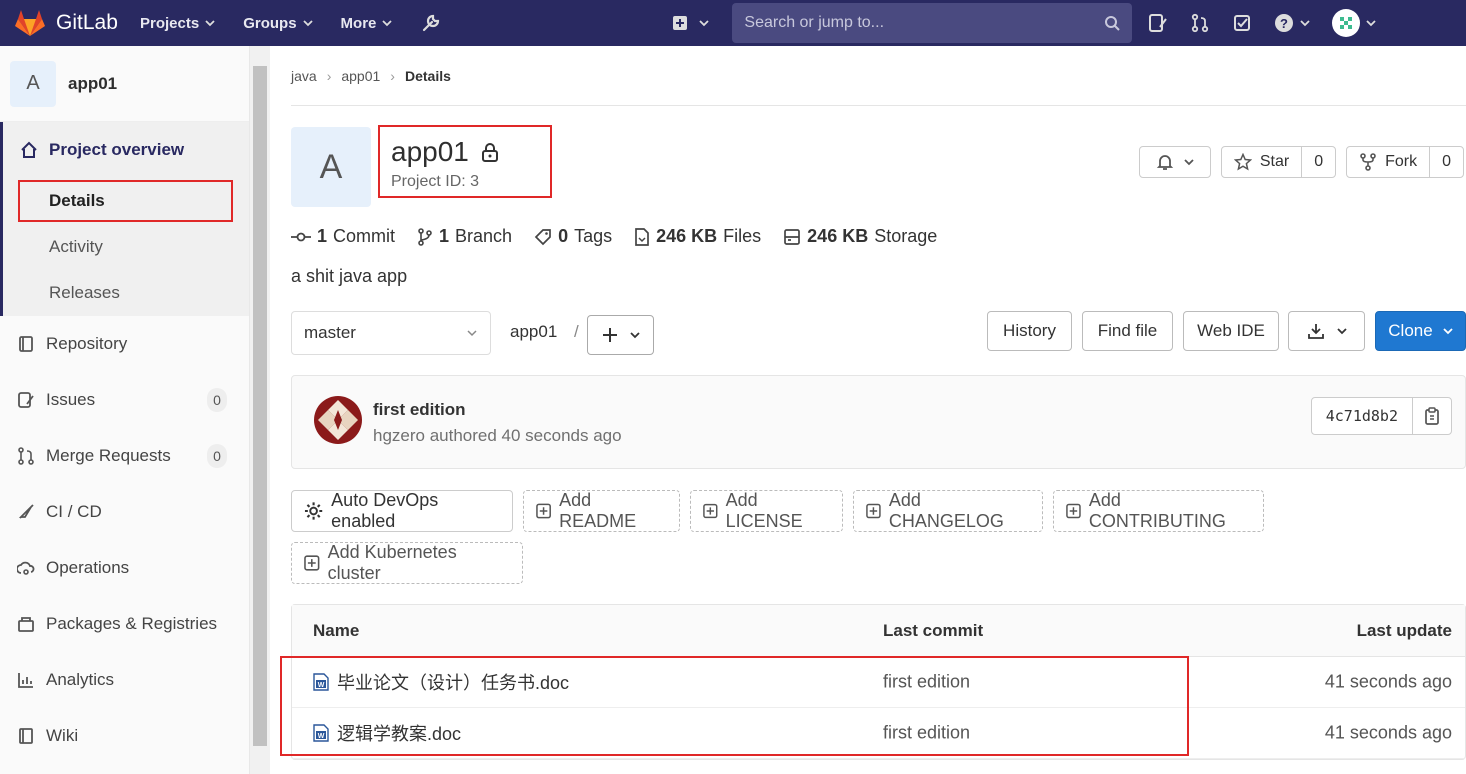  I want to click on star-count: 0, so click(1318, 162).